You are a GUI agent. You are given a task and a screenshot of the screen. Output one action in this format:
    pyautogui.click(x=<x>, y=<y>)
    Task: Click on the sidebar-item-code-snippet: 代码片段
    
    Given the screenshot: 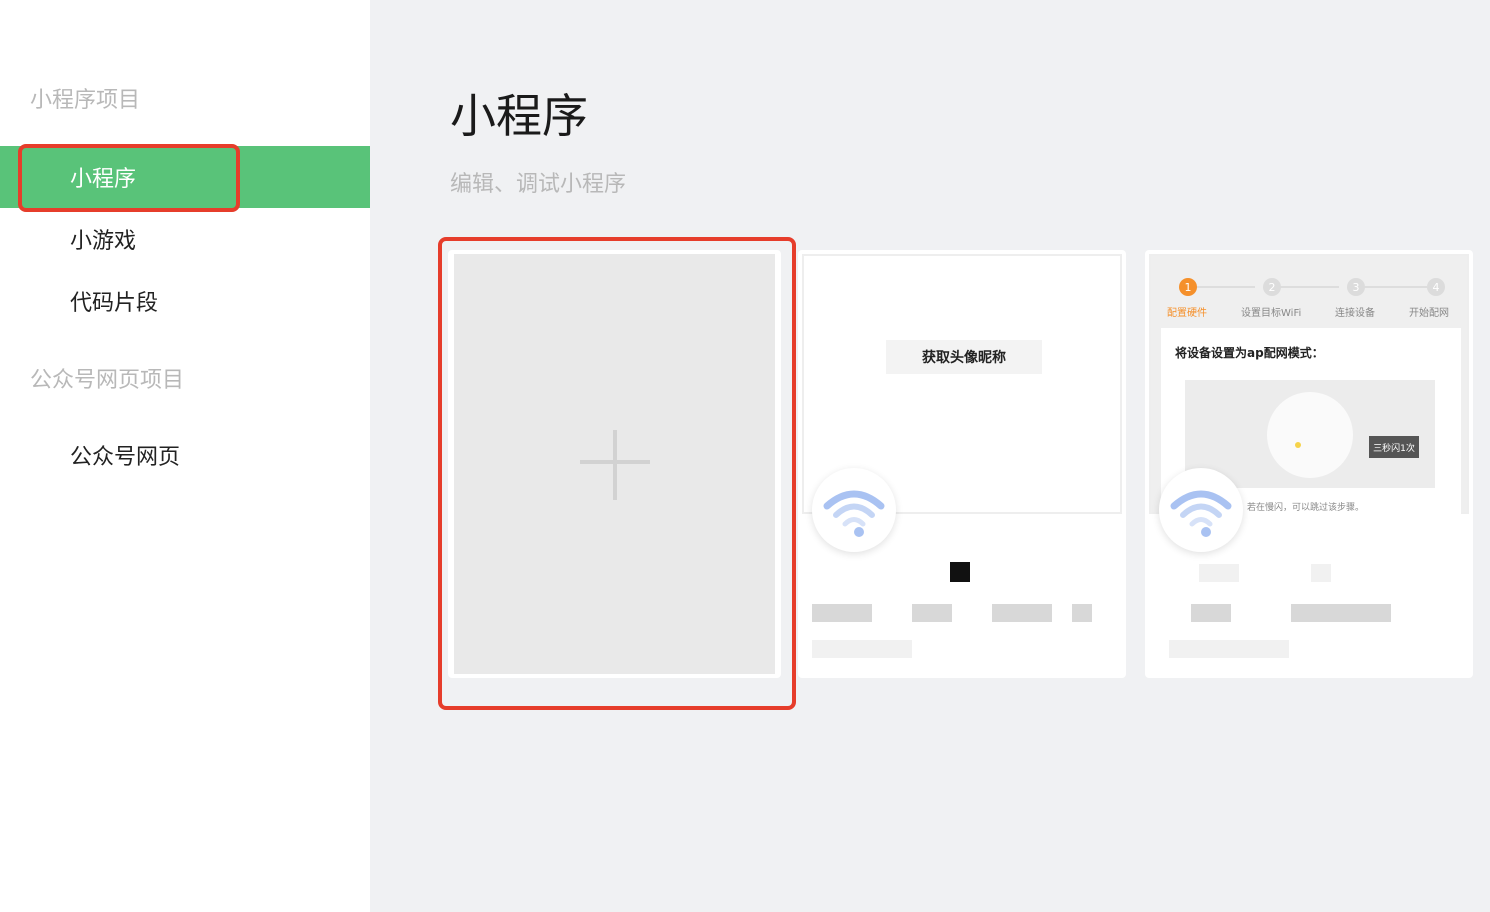 What is the action you would take?
    pyautogui.click(x=185, y=301)
    